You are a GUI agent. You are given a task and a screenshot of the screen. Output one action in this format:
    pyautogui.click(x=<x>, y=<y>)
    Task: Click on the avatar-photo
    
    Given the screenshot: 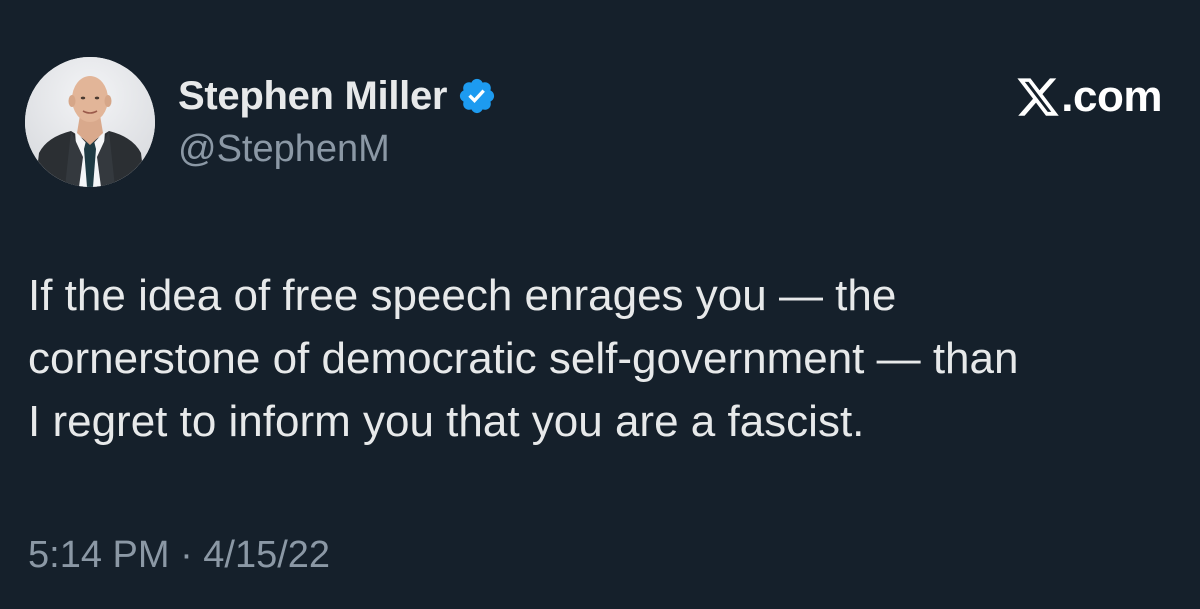 What is the action you would take?
    pyautogui.click(x=90, y=122)
    